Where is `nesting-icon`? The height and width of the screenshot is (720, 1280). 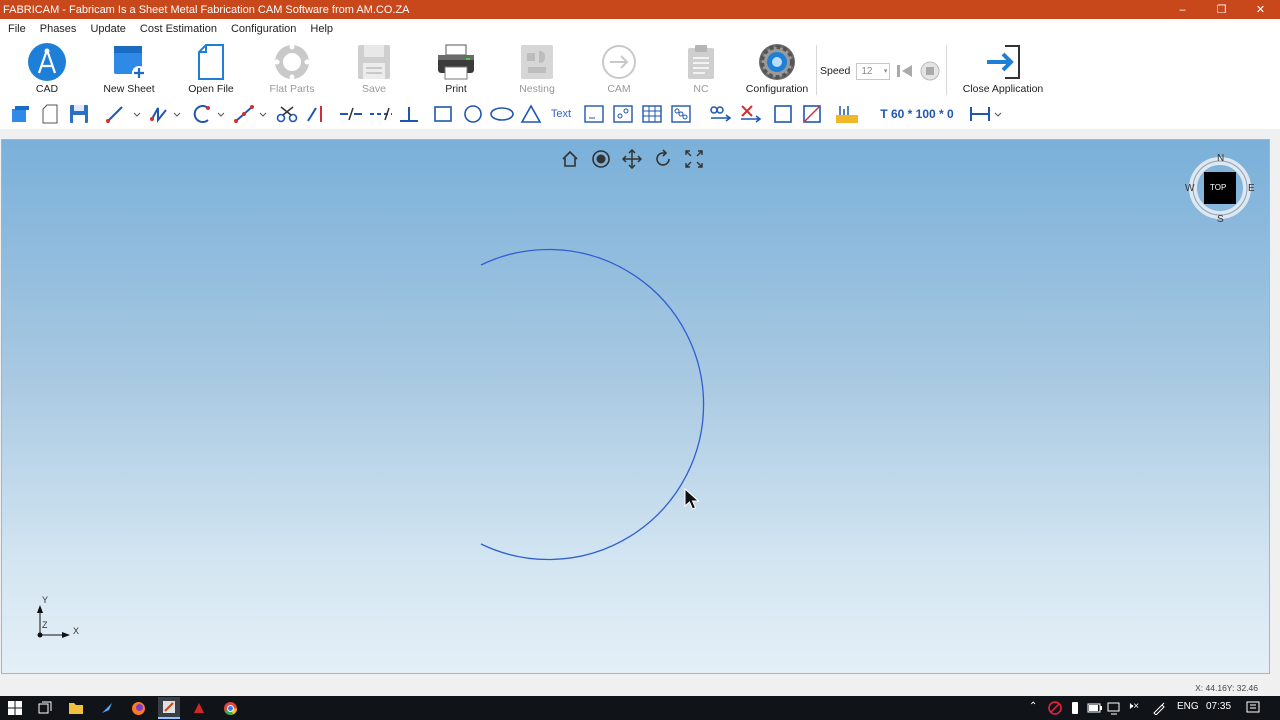
nesting-icon is located at coordinates (537, 62).